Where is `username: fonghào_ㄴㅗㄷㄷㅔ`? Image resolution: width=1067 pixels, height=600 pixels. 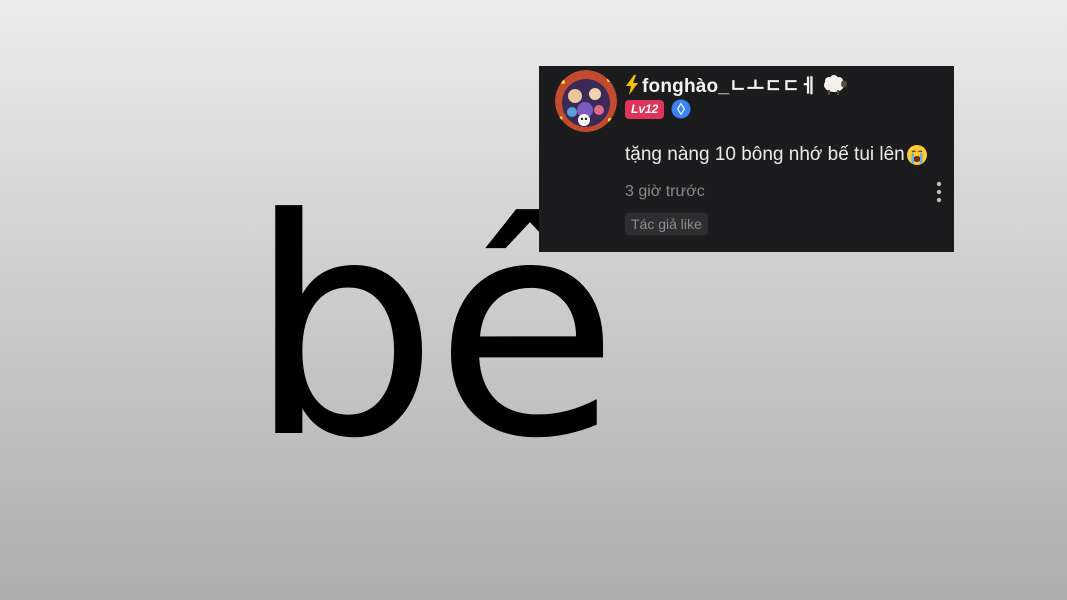
username: fonghào_ㄴㅗㄷㄷㅔ is located at coordinates (730, 84).